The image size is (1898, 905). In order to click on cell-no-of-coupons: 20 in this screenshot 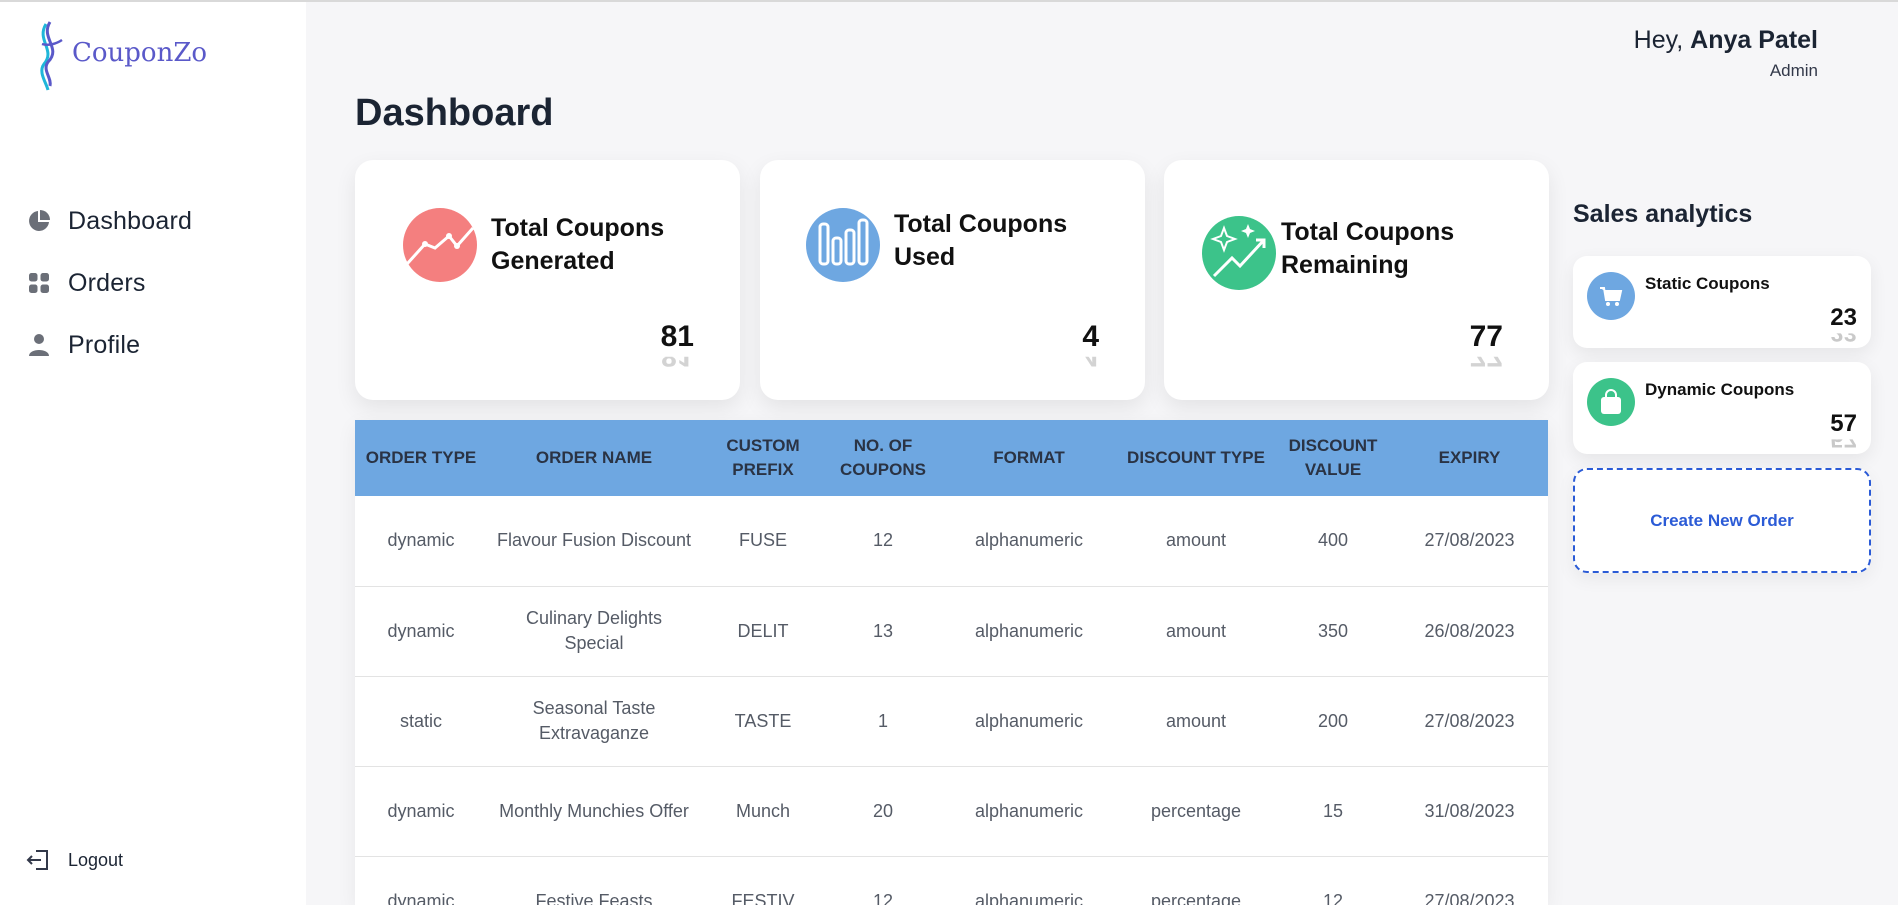, I will do `click(883, 811)`.